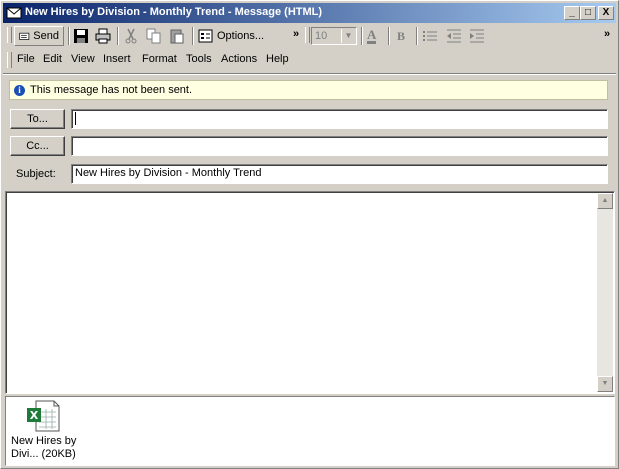  What do you see at coordinates (605, 292) in the screenshot?
I see `vertical-scrollbar: ▲ ▼` at bounding box center [605, 292].